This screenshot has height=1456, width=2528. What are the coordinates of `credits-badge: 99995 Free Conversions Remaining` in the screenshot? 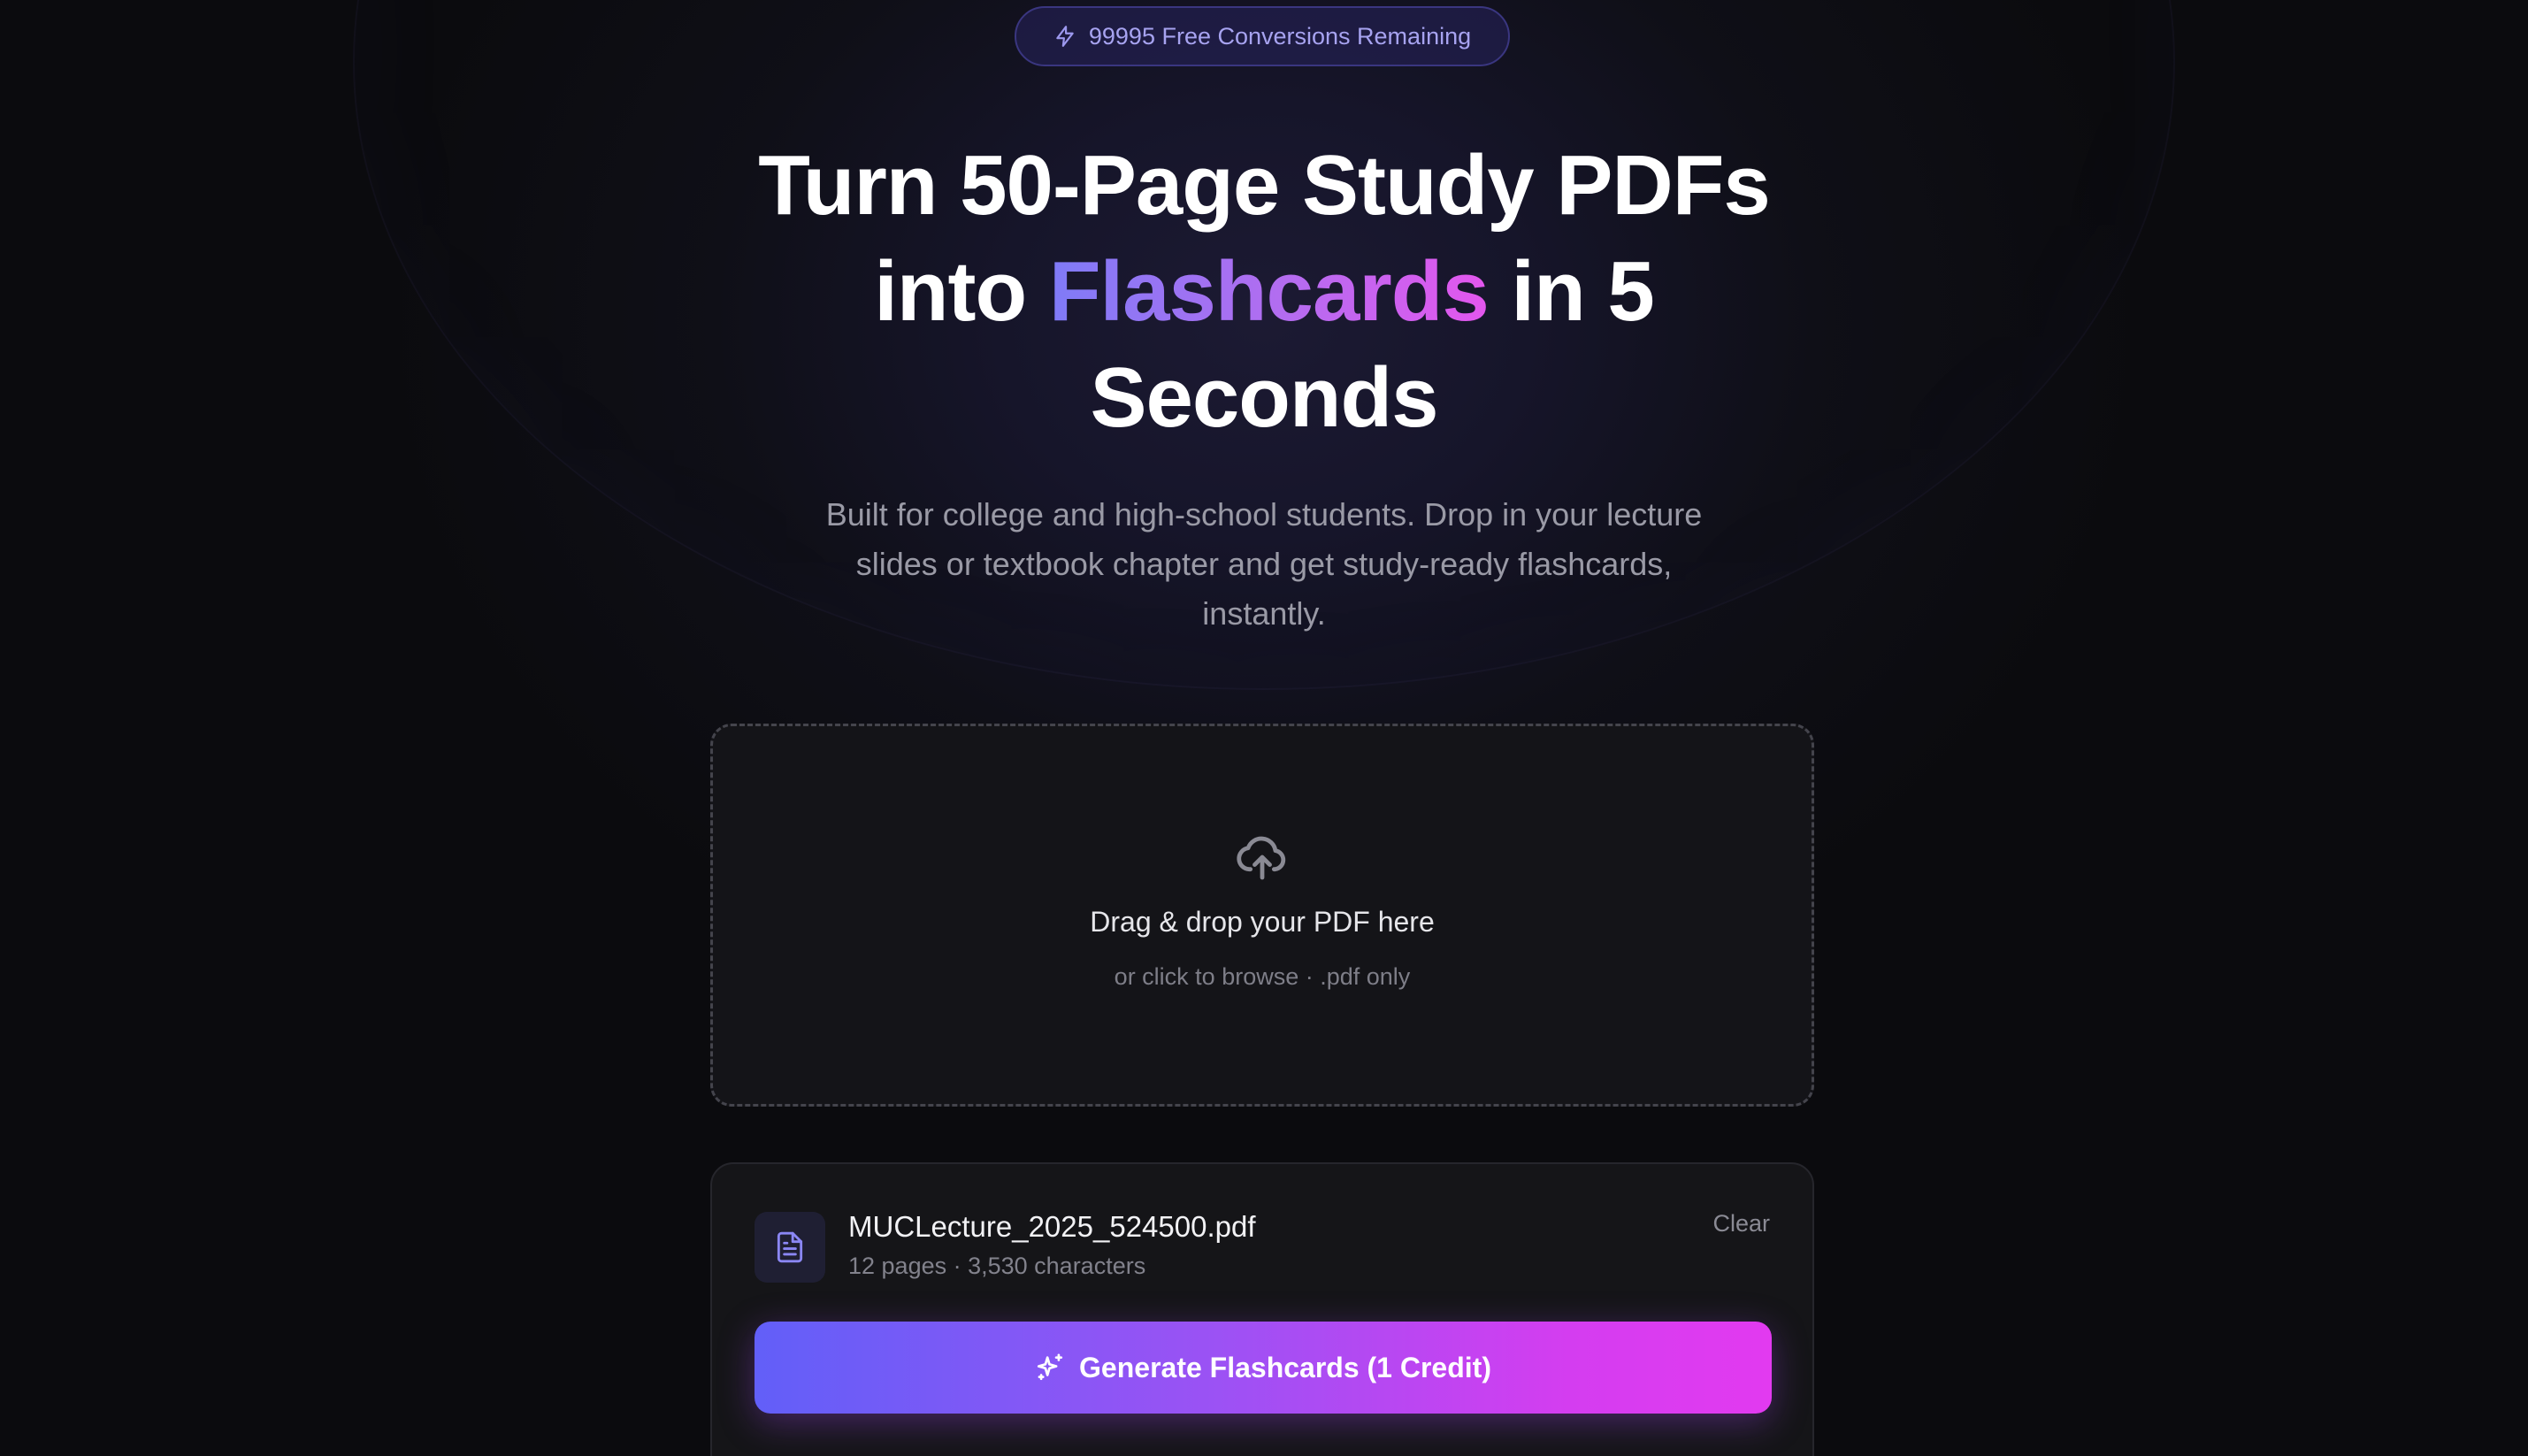 It's located at (1262, 36).